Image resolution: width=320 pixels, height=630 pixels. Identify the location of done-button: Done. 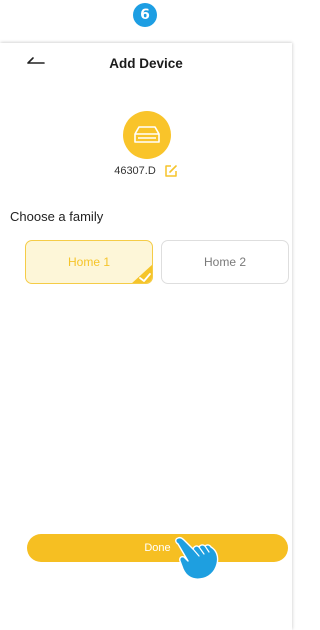
(157, 548).